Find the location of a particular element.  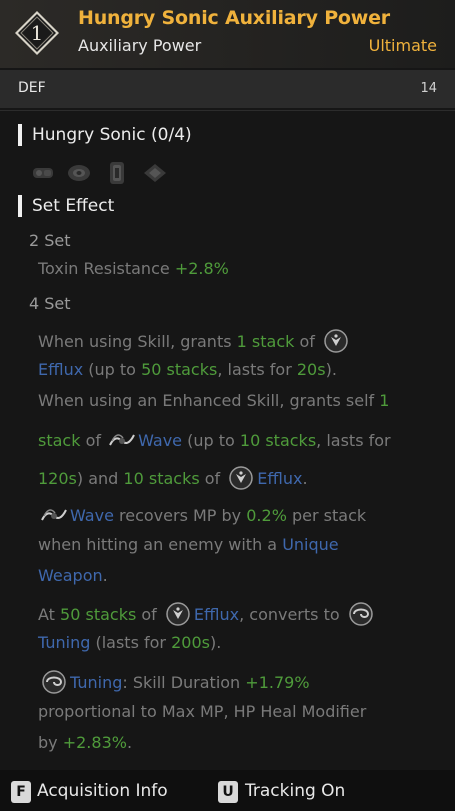

text: (lasts for is located at coordinates (130, 642).